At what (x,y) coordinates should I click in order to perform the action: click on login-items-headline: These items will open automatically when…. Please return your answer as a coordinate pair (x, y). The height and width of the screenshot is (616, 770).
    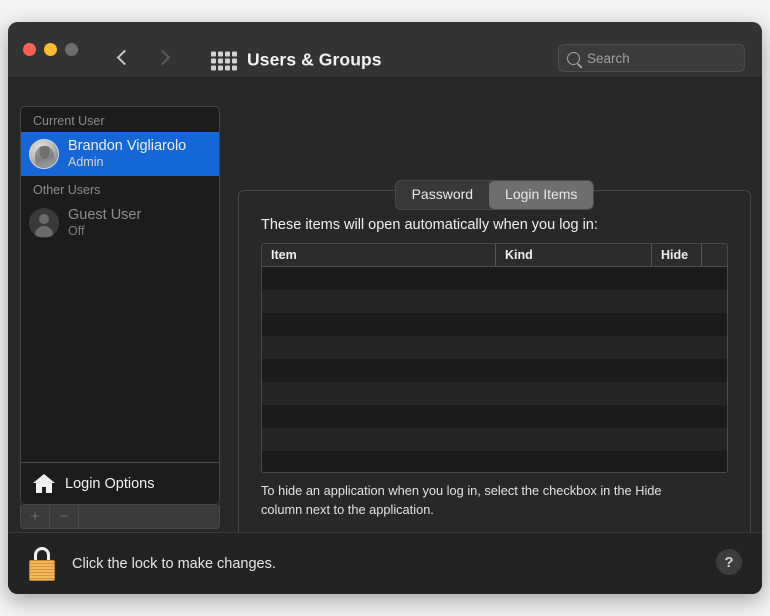
    Looking at the image, I should click on (429, 225).